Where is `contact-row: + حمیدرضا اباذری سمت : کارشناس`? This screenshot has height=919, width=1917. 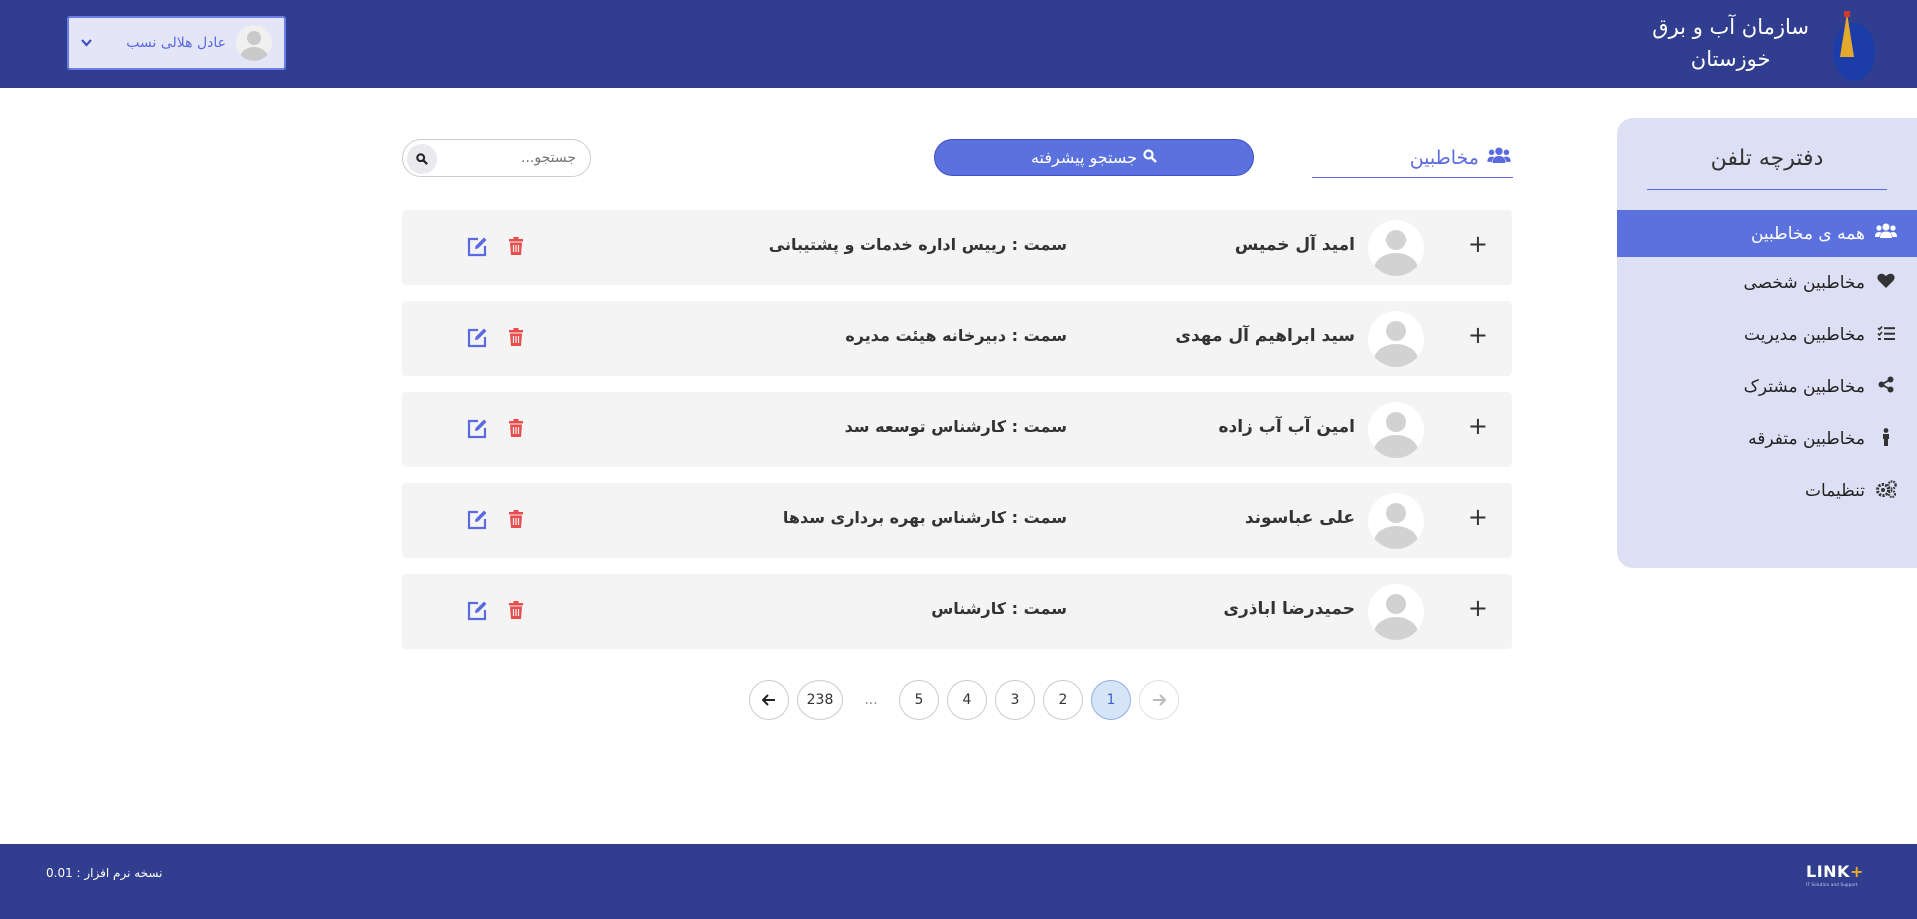 contact-row: + حمیدرضا اباذری سمت : کارشناس is located at coordinates (957, 611).